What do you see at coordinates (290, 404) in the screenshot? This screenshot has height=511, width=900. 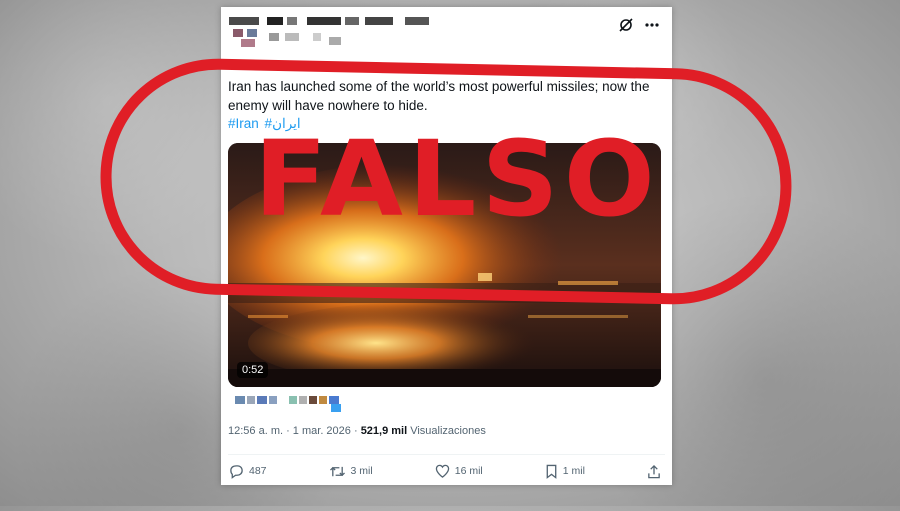 I see `censored-credit-line` at bounding box center [290, 404].